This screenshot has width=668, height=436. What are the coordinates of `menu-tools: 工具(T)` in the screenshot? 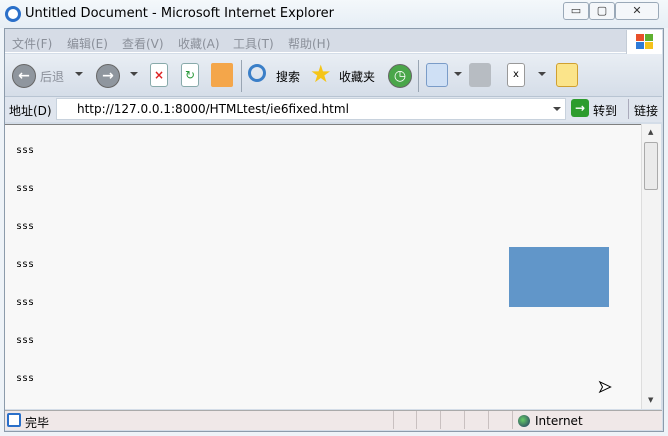 It's located at (253, 43).